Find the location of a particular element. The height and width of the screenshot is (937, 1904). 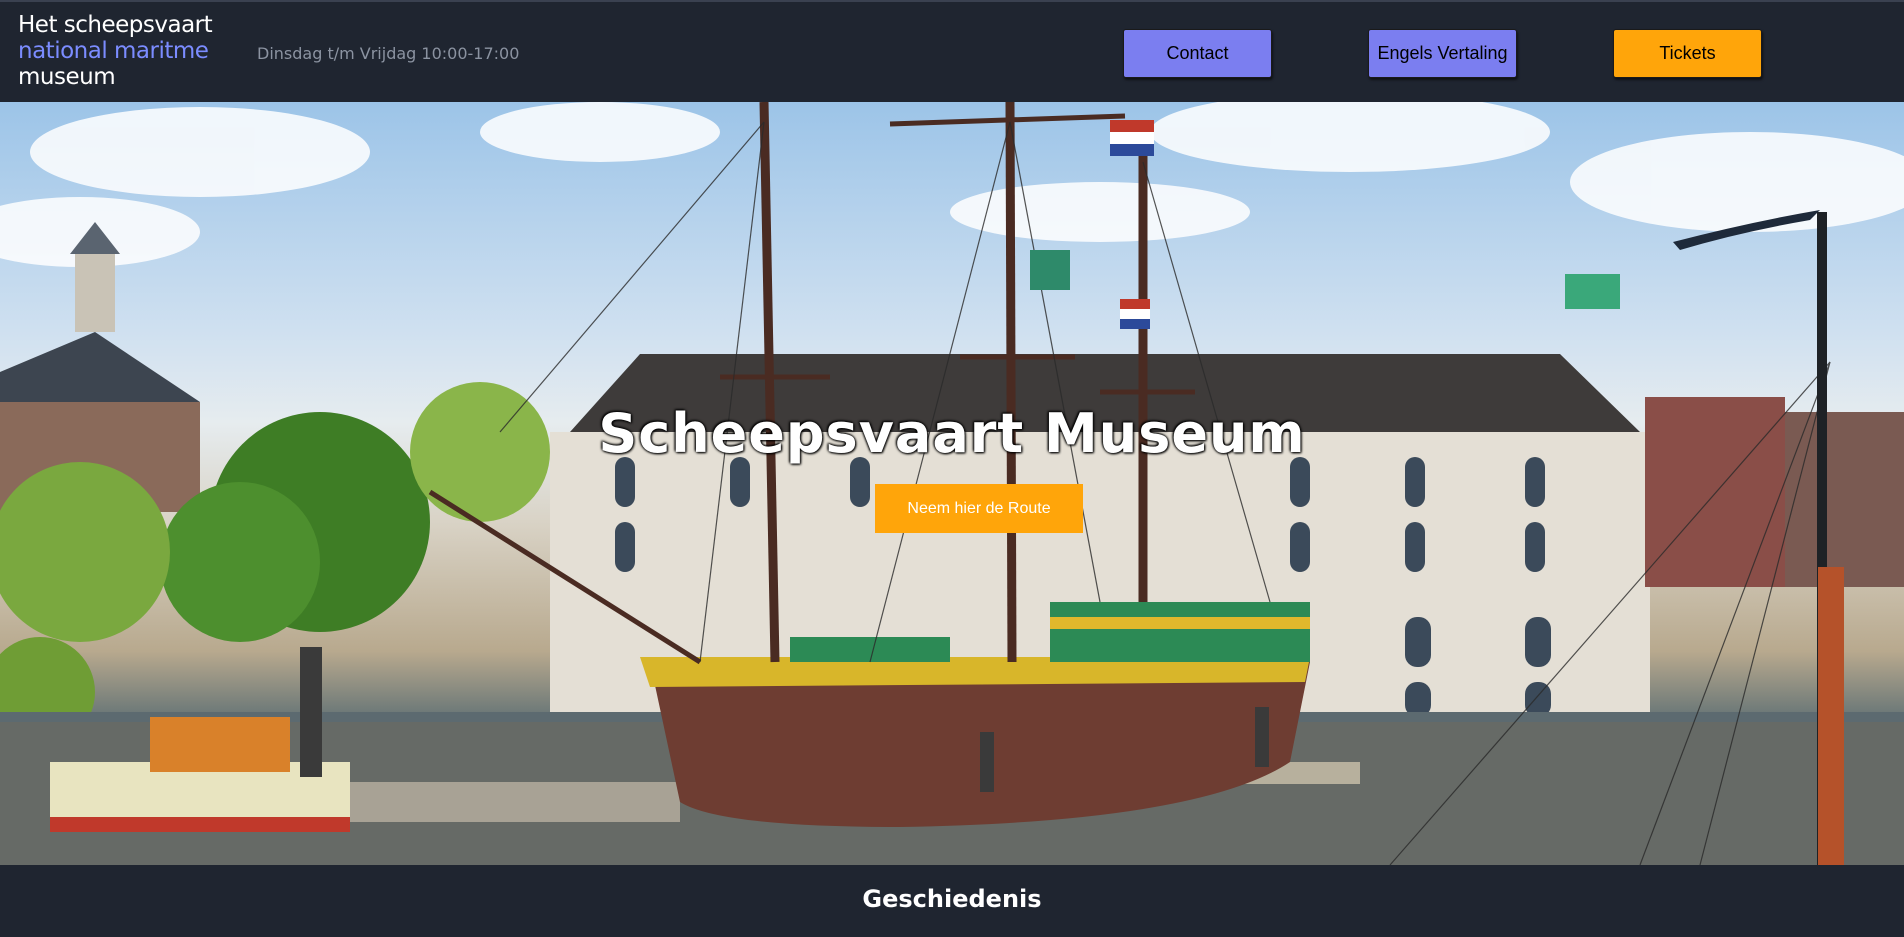

tickets-button: Tickets is located at coordinates (1687, 53).